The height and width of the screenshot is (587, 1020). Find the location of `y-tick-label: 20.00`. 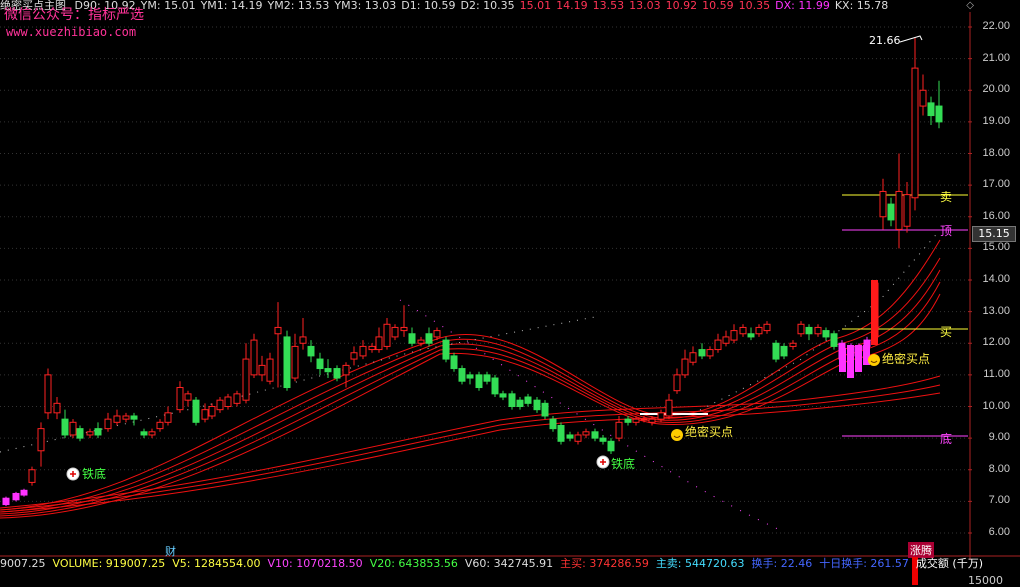

y-tick-label: 20.00 is located at coordinates (996, 89).